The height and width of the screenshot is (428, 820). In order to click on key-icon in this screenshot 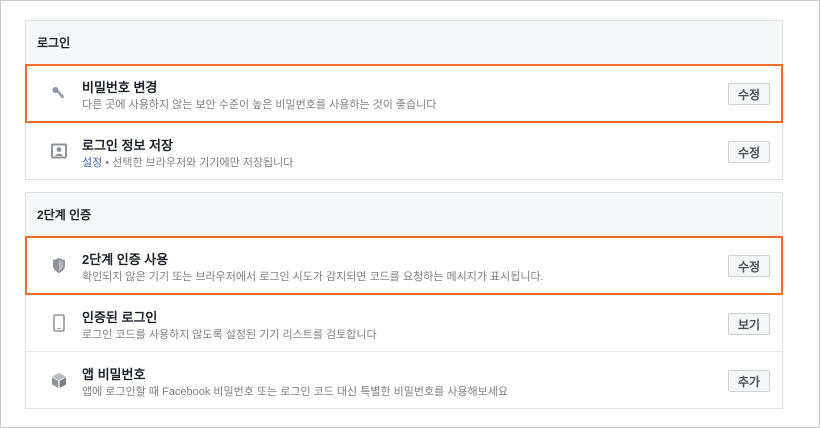, I will do `click(59, 93)`.